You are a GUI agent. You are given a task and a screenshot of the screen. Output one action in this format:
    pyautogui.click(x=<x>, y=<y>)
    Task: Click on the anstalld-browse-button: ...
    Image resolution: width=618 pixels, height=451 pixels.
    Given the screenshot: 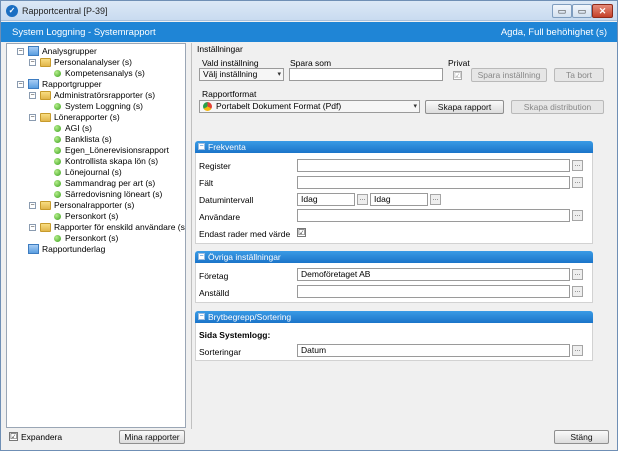 What is the action you would take?
    pyautogui.click(x=577, y=291)
    